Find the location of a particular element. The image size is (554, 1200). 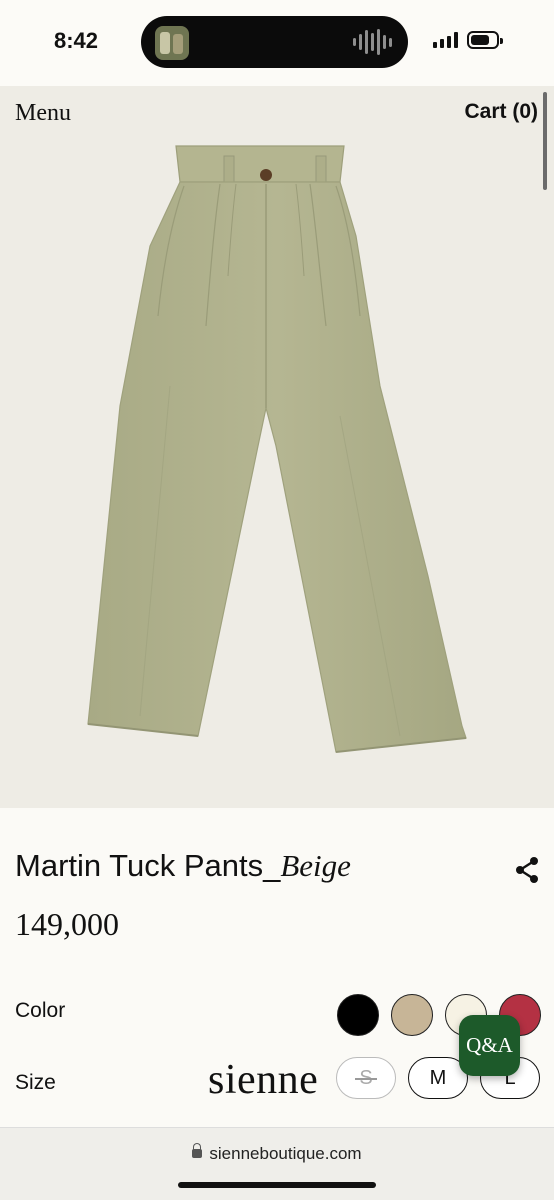

scroll-indicator is located at coordinates (545, 141).